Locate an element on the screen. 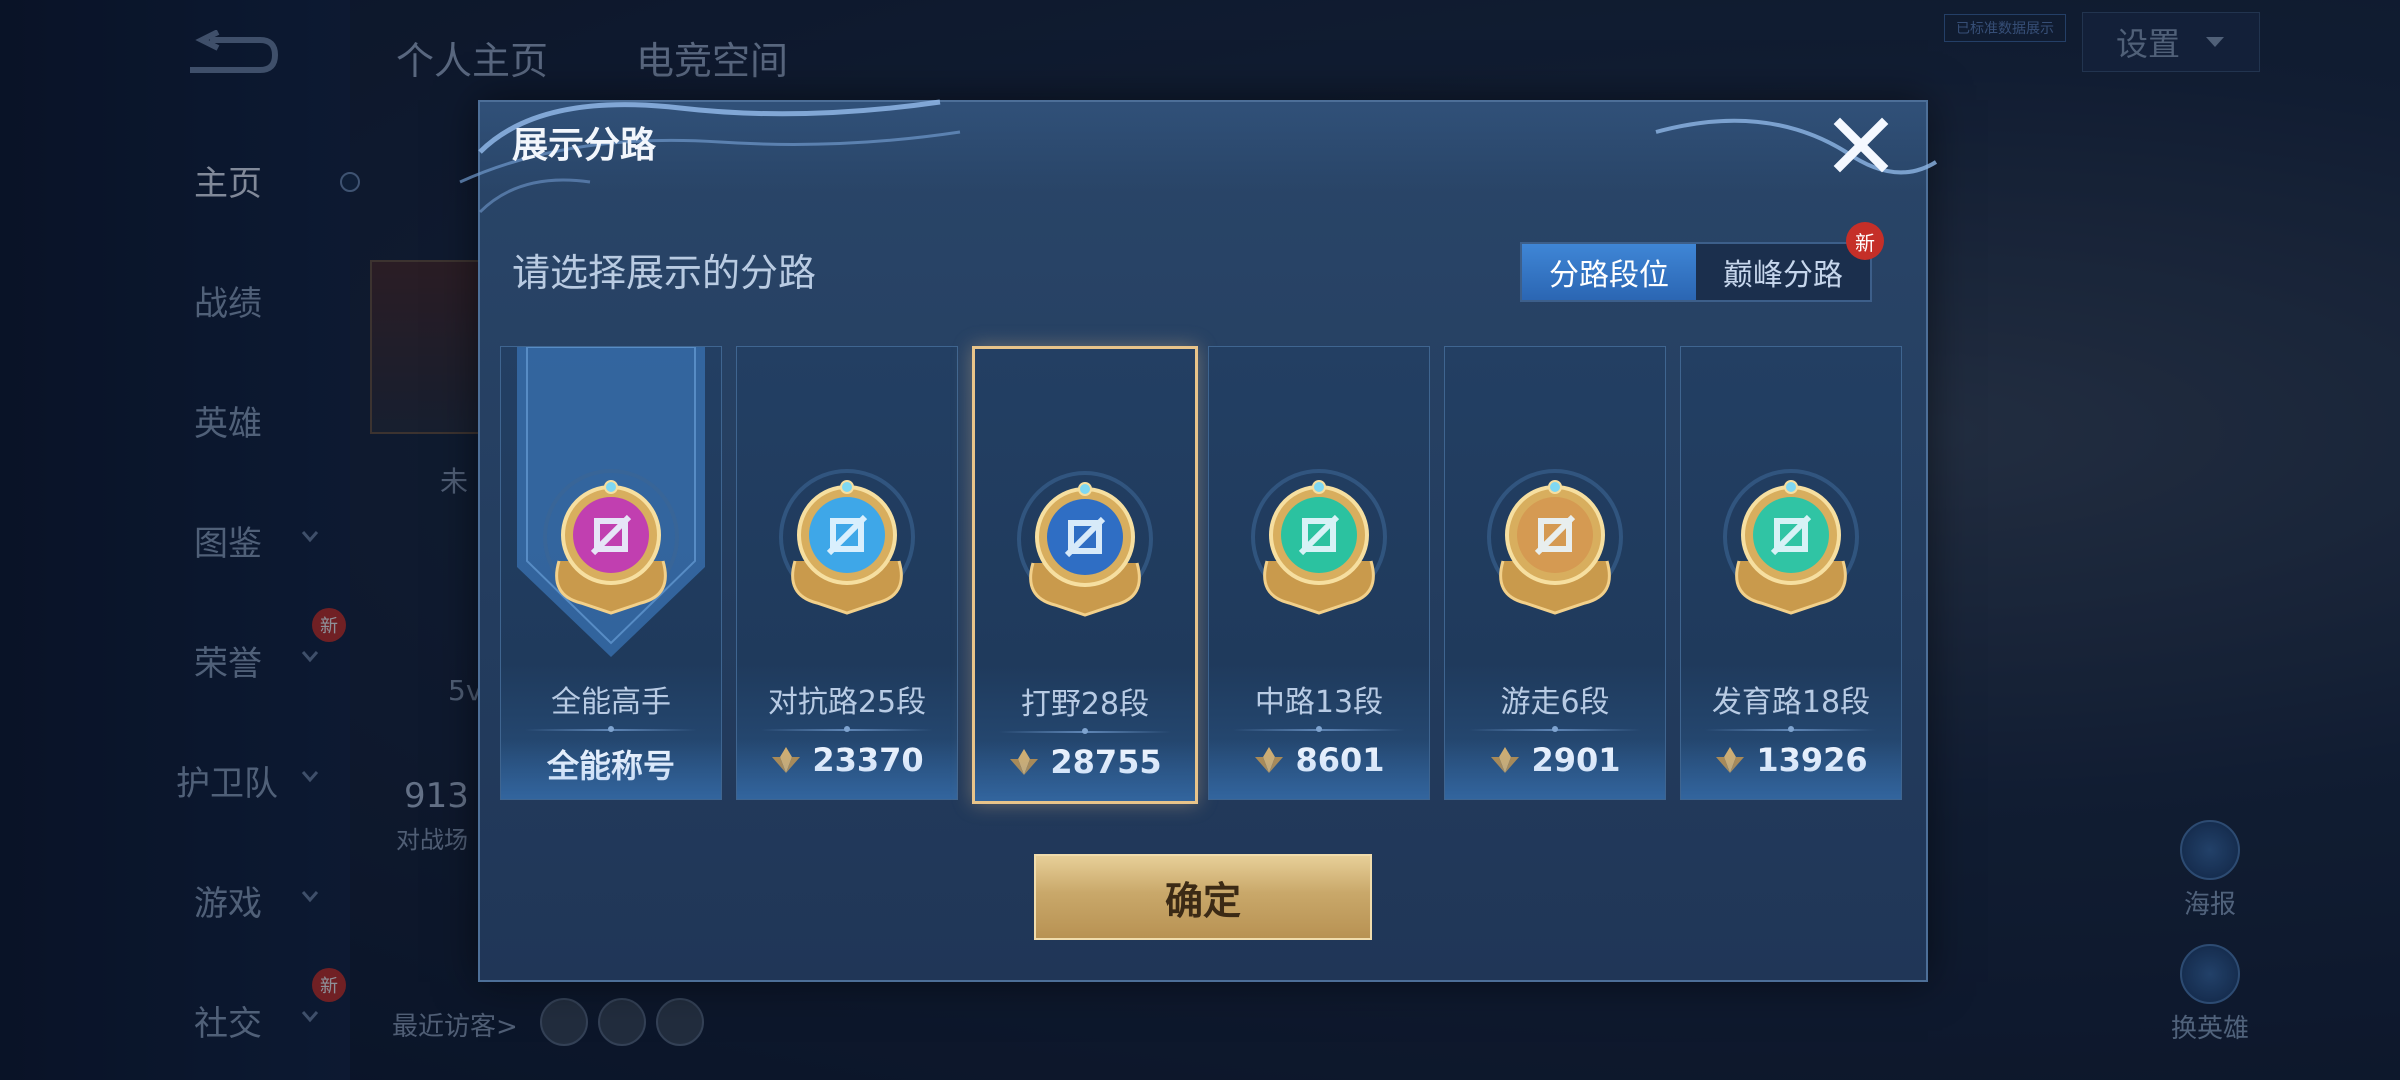 The image size is (2400, 1080). all-round-emblem-icon is located at coordinates (611, 542).